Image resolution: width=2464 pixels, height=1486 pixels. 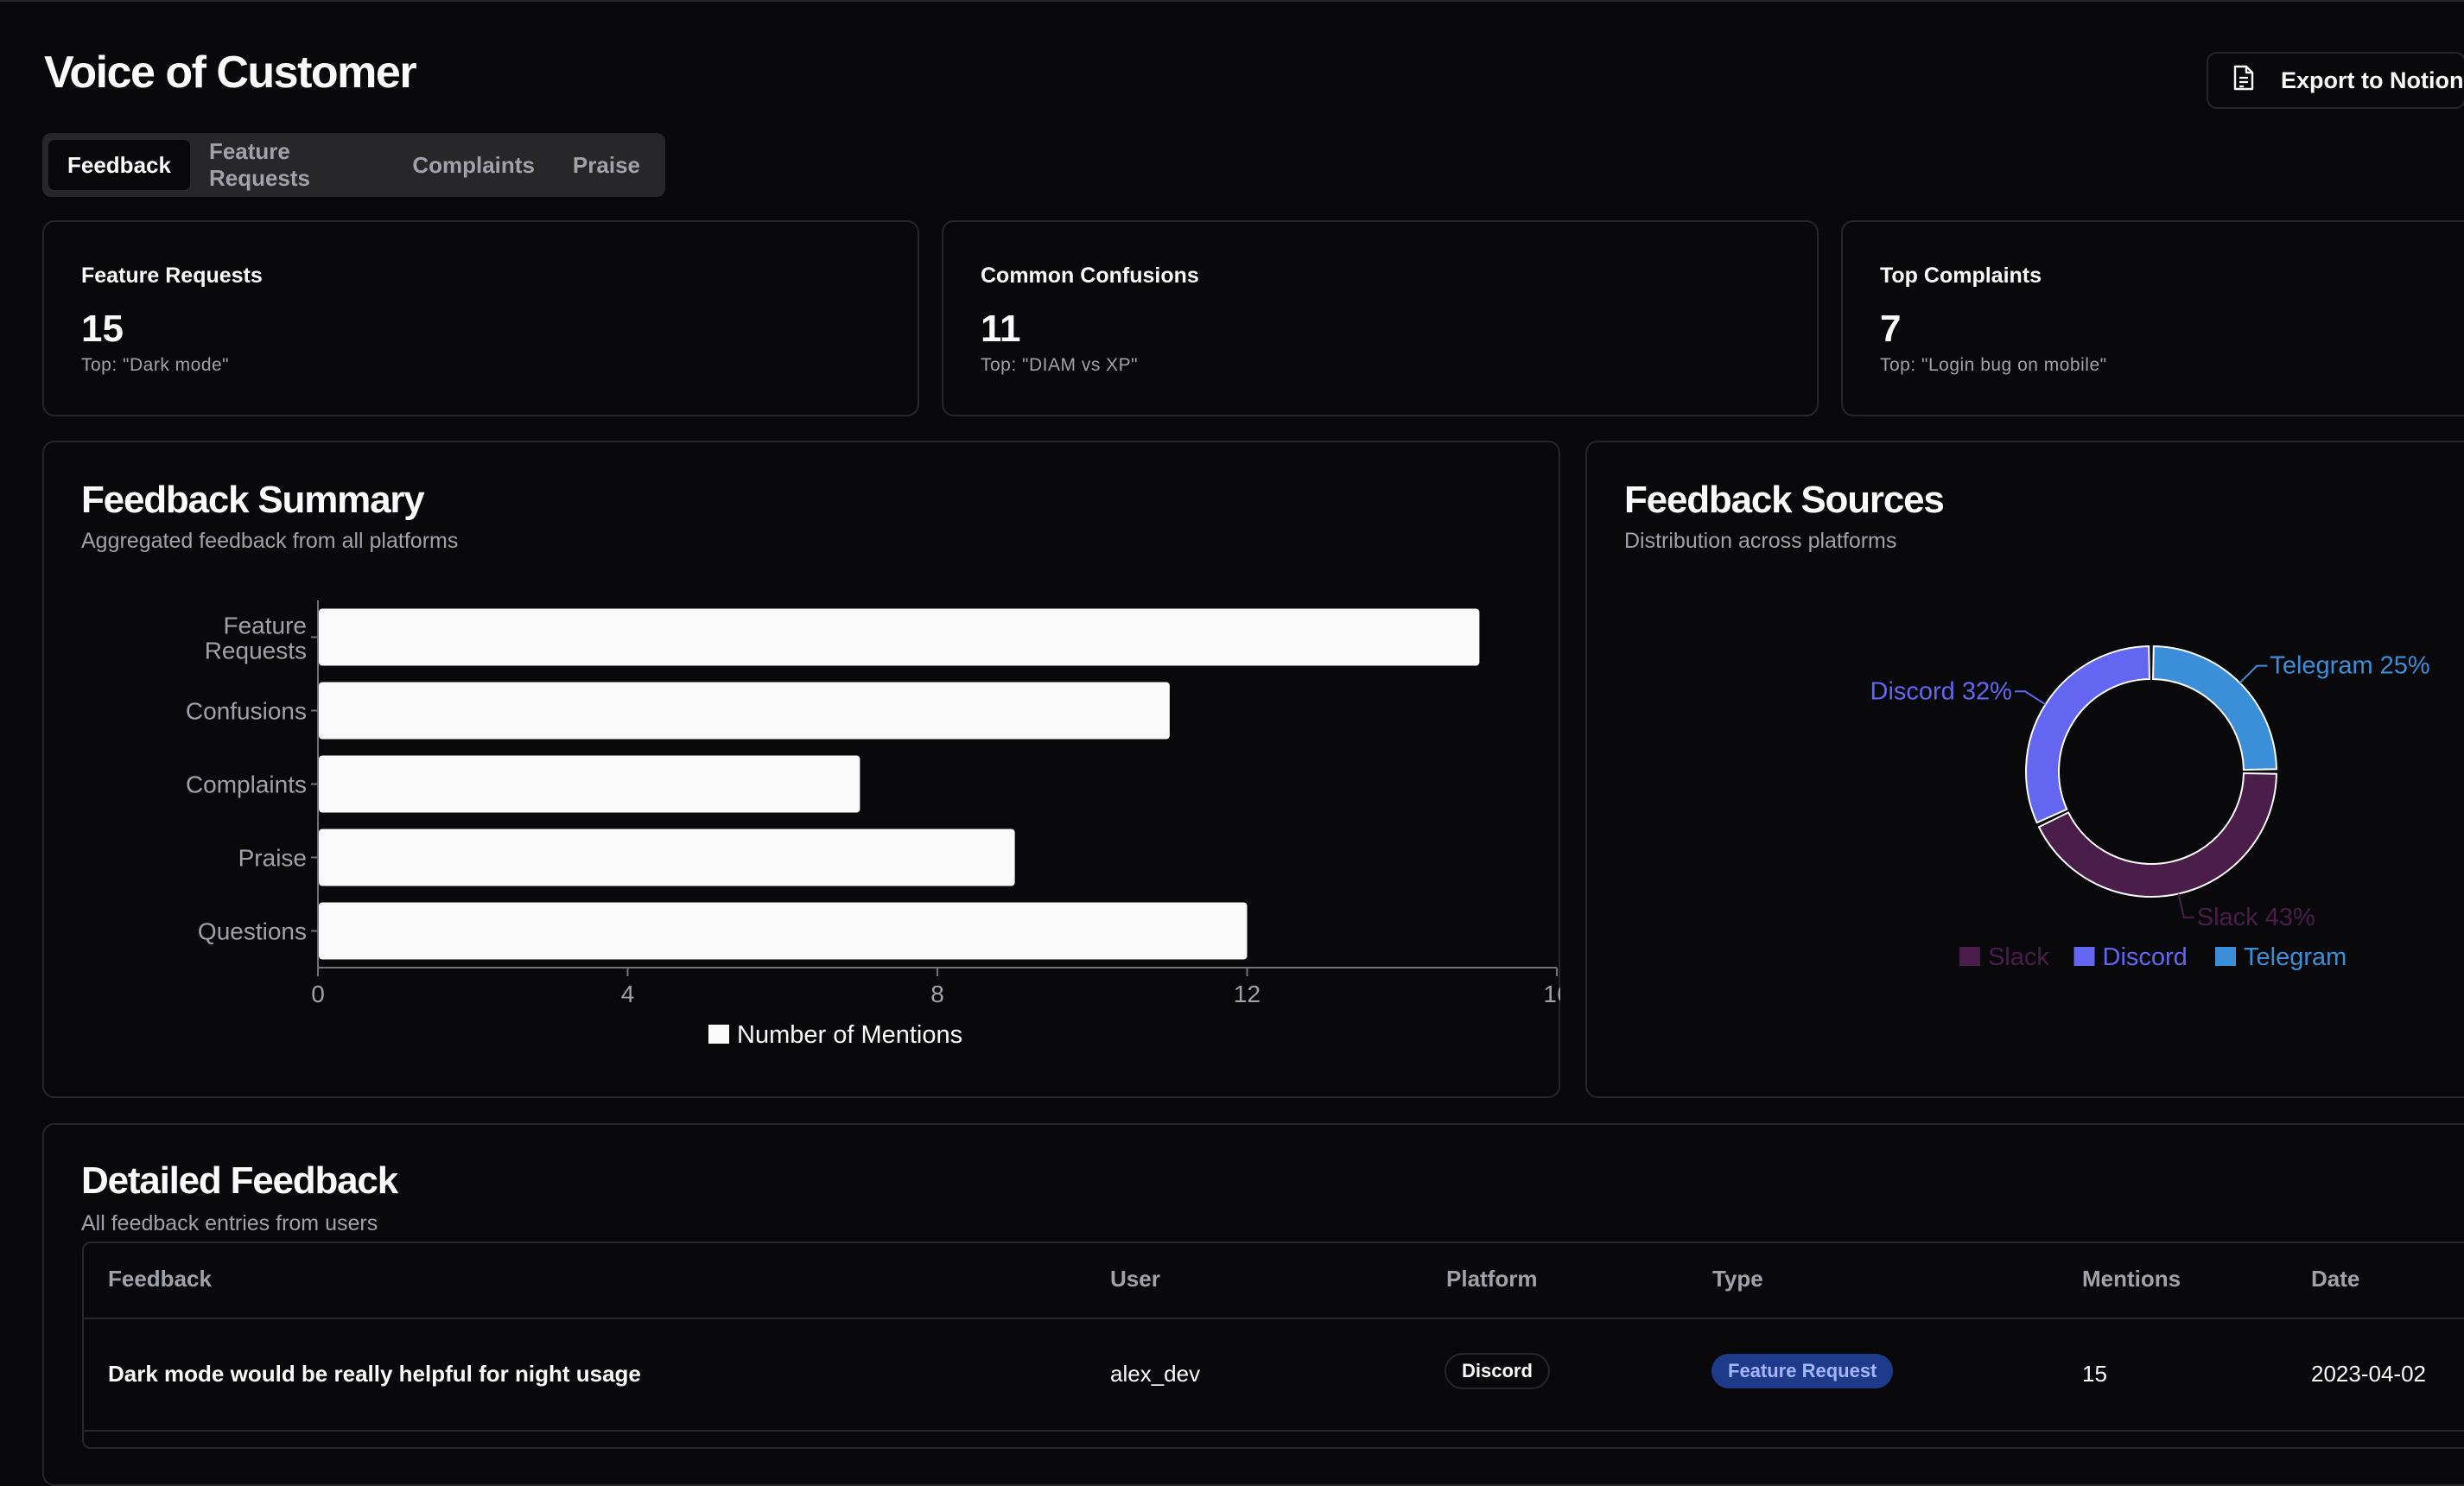 What do you see at coordinates (783, 931) in the screenshot?
I see `bar-questions` at bounding box center [783, 931].